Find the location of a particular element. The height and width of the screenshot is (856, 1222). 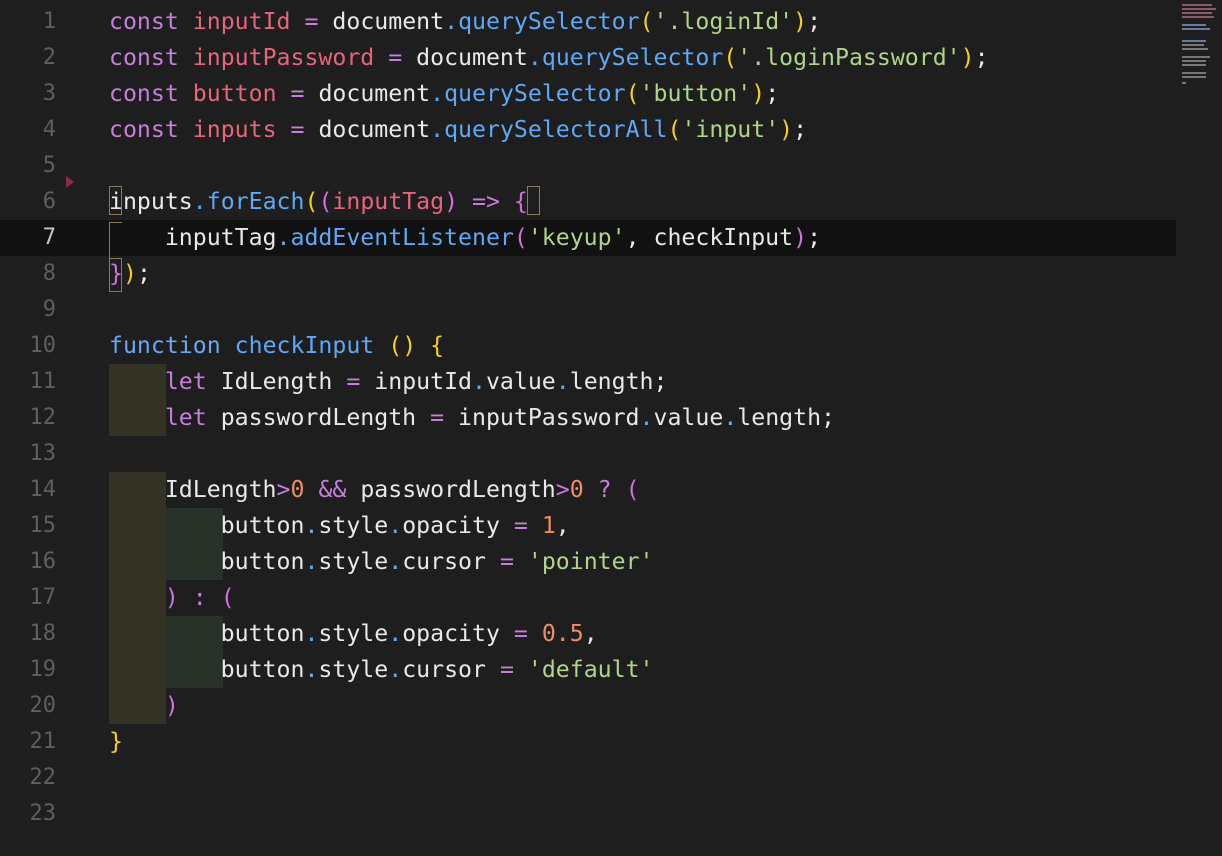

code-line: 11 let IdLength = inputId.value.length; is located at coordinates (588, 382).